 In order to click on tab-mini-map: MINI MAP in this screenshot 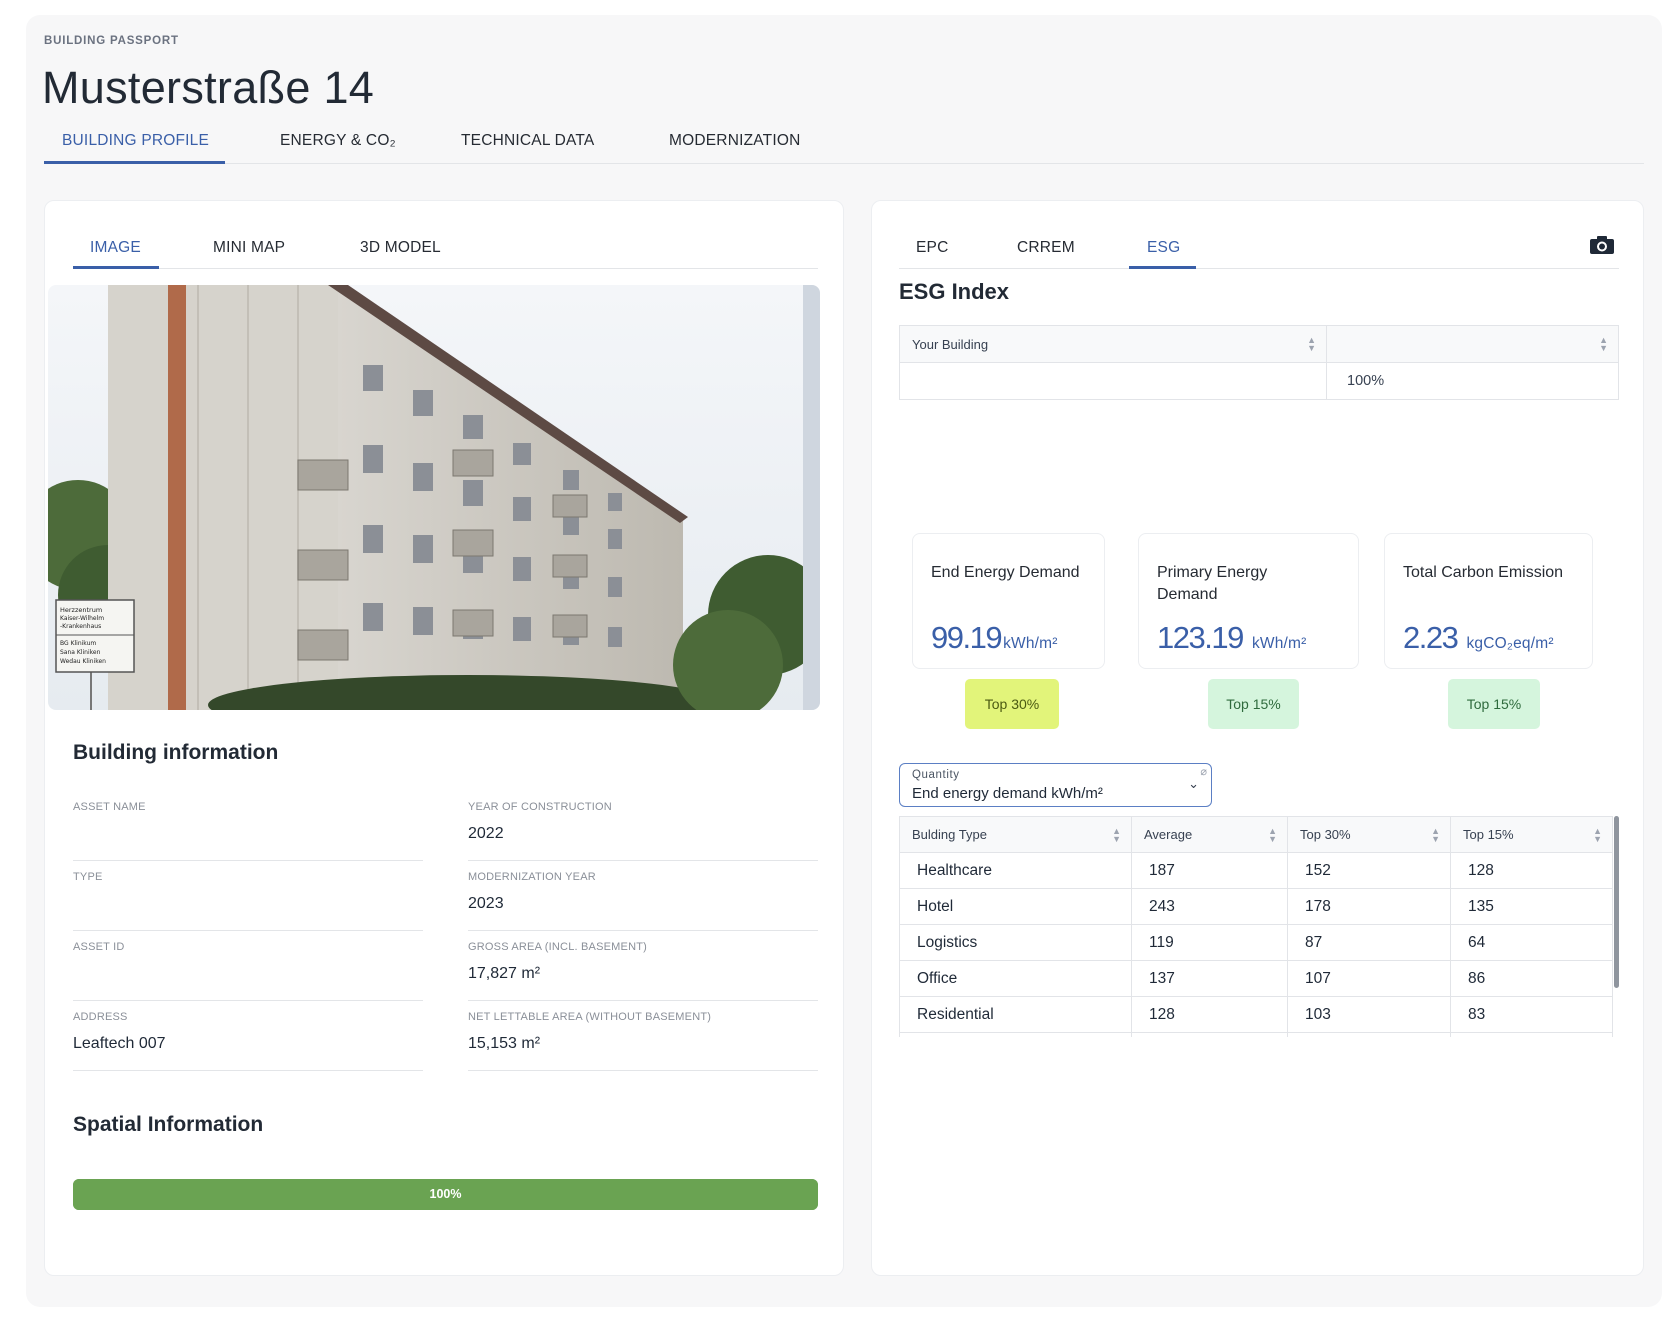, I will do `click(249, 248)`.